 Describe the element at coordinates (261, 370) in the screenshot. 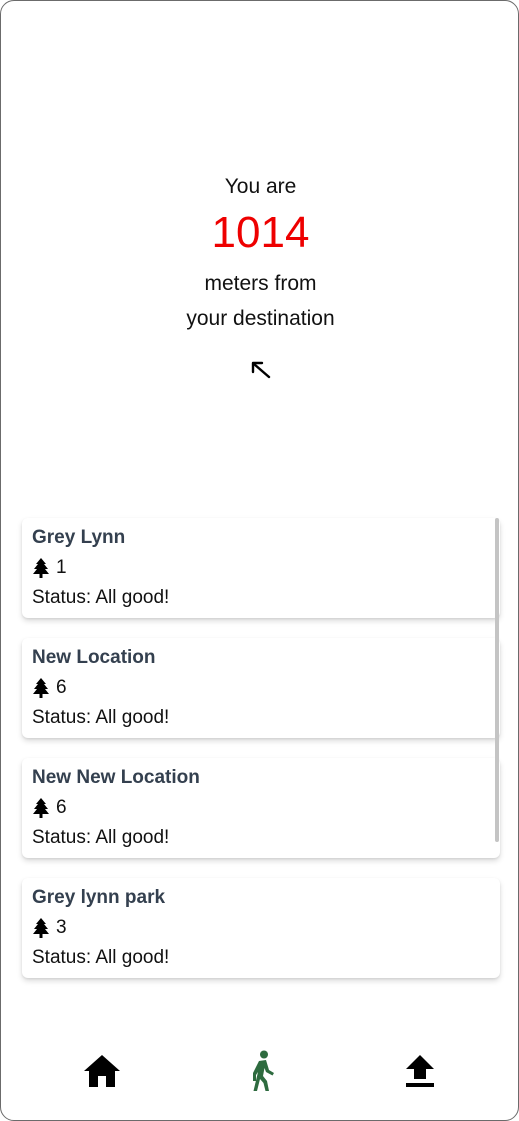

I see `direction-arrow-icon` at that location.